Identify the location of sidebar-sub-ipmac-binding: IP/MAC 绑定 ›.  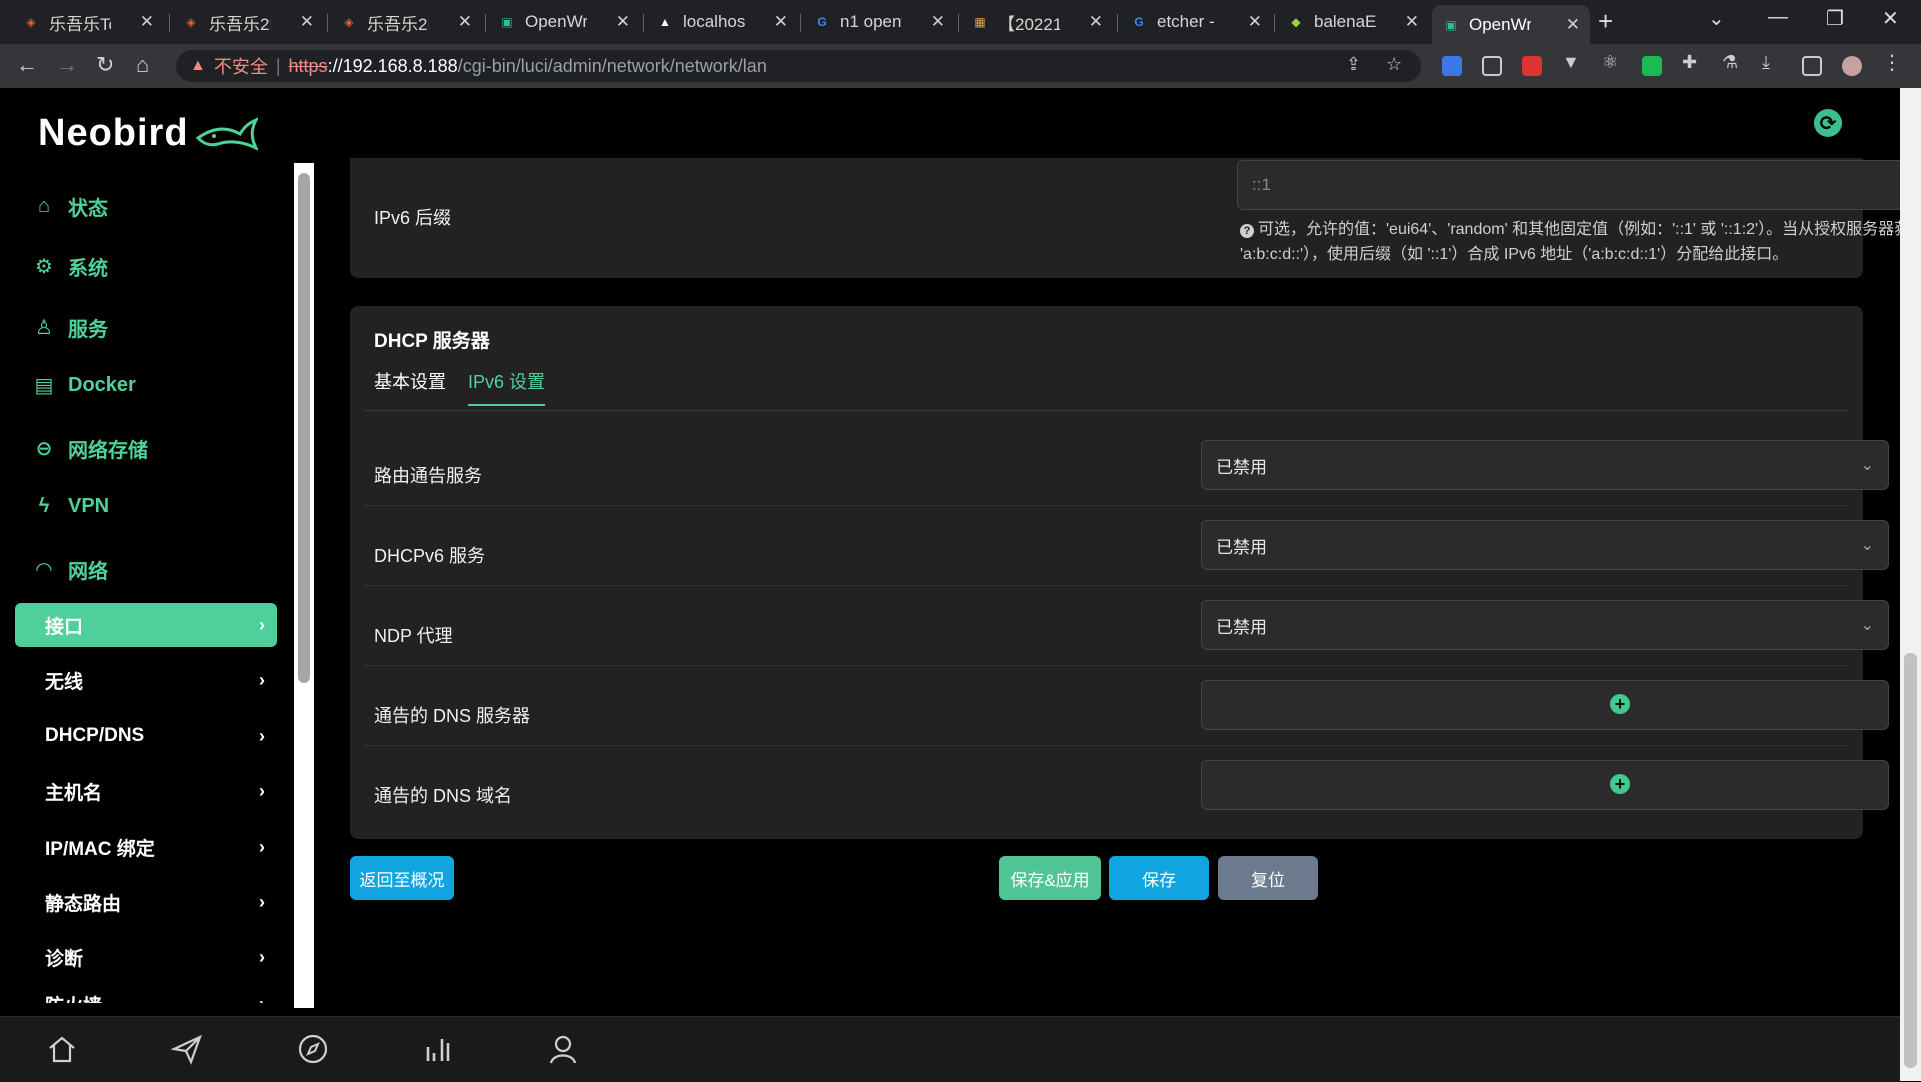
(146, 847).